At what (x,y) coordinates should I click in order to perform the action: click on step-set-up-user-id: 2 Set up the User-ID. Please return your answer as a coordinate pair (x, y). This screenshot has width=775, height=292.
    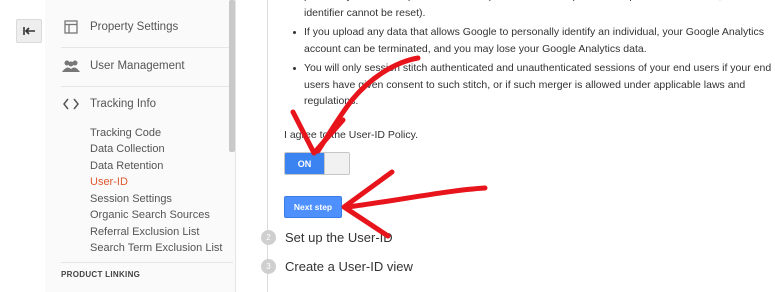
    Looking at the image, I should click on (327, 237).